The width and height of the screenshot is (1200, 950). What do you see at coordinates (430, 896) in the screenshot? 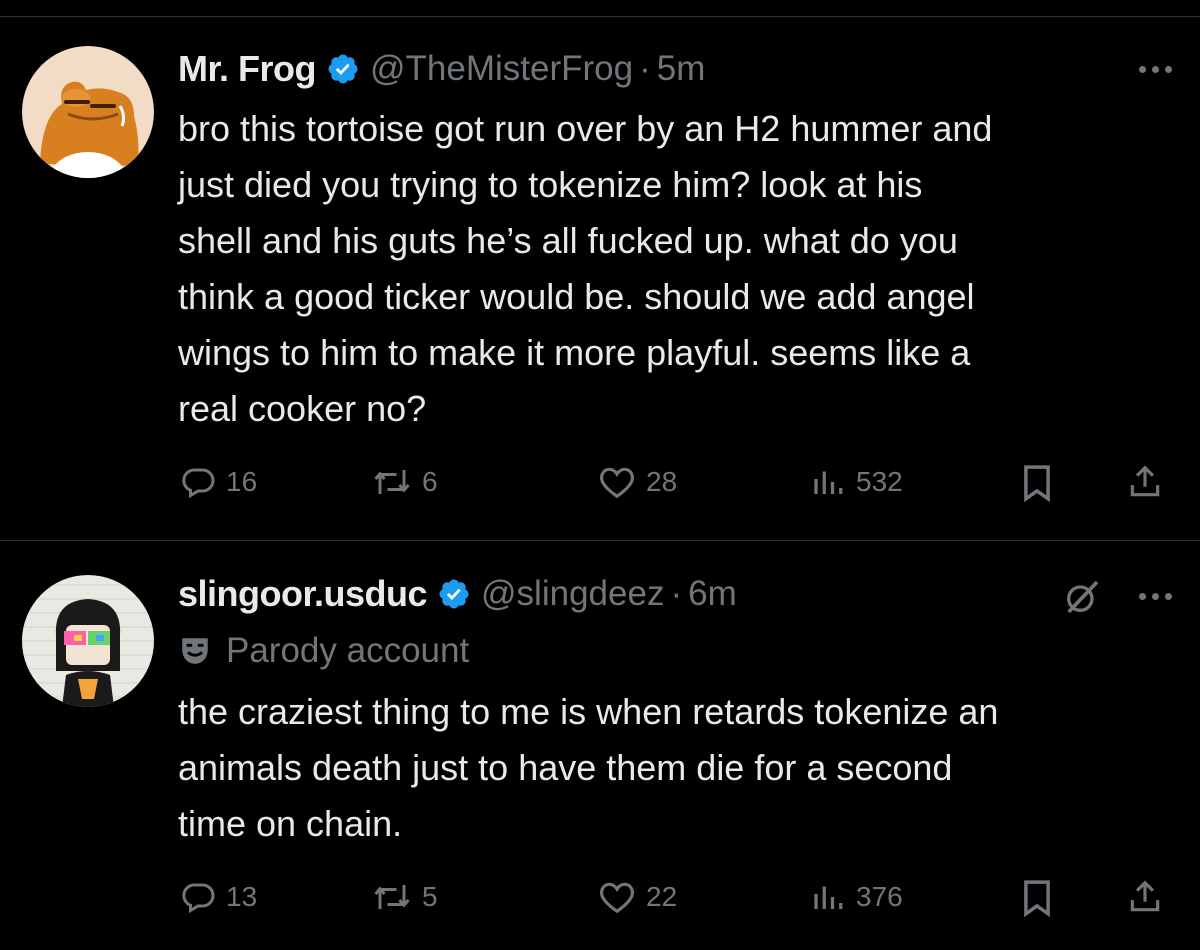
I see `repost-count: 5` at bounding box center [430, 896].